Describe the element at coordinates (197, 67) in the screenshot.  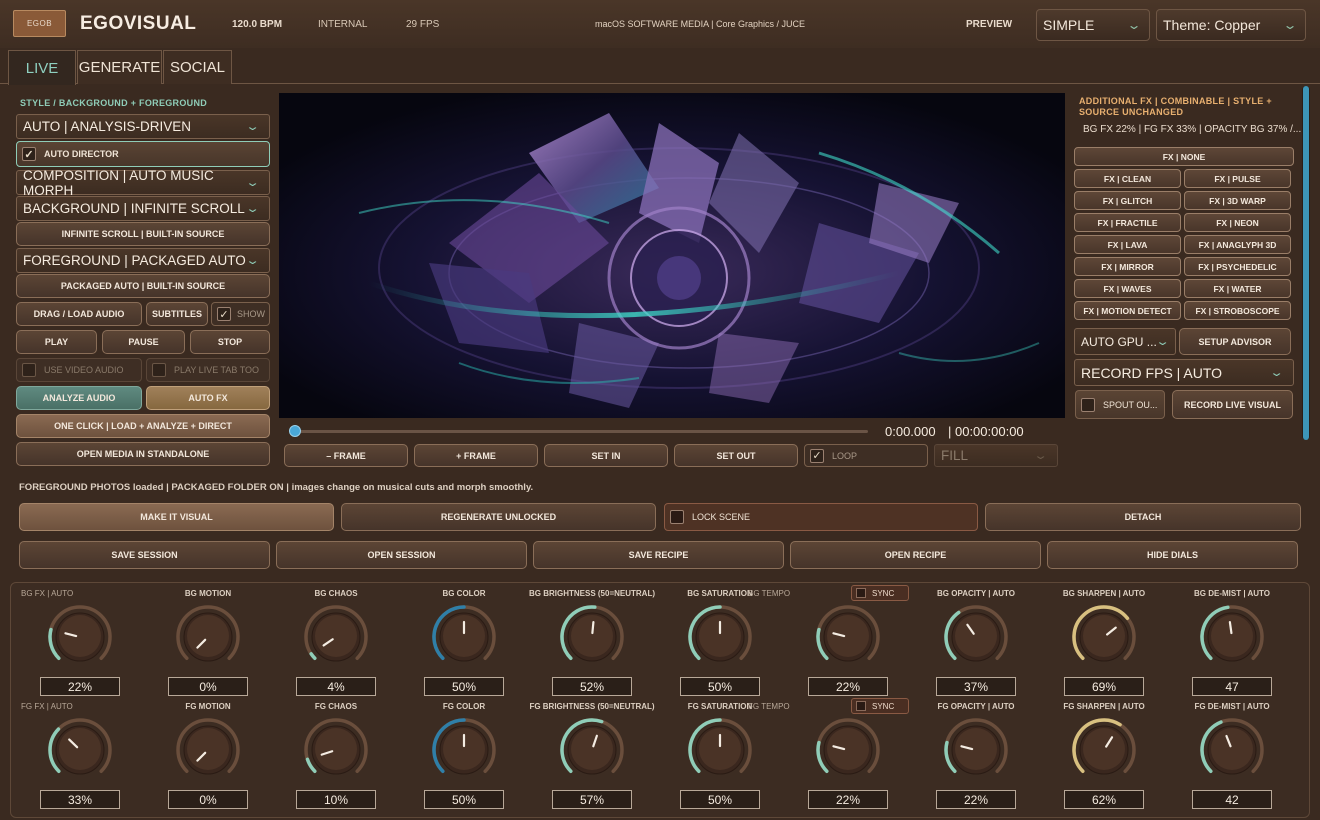
I see `tab-social: SOCIAL` at that location.